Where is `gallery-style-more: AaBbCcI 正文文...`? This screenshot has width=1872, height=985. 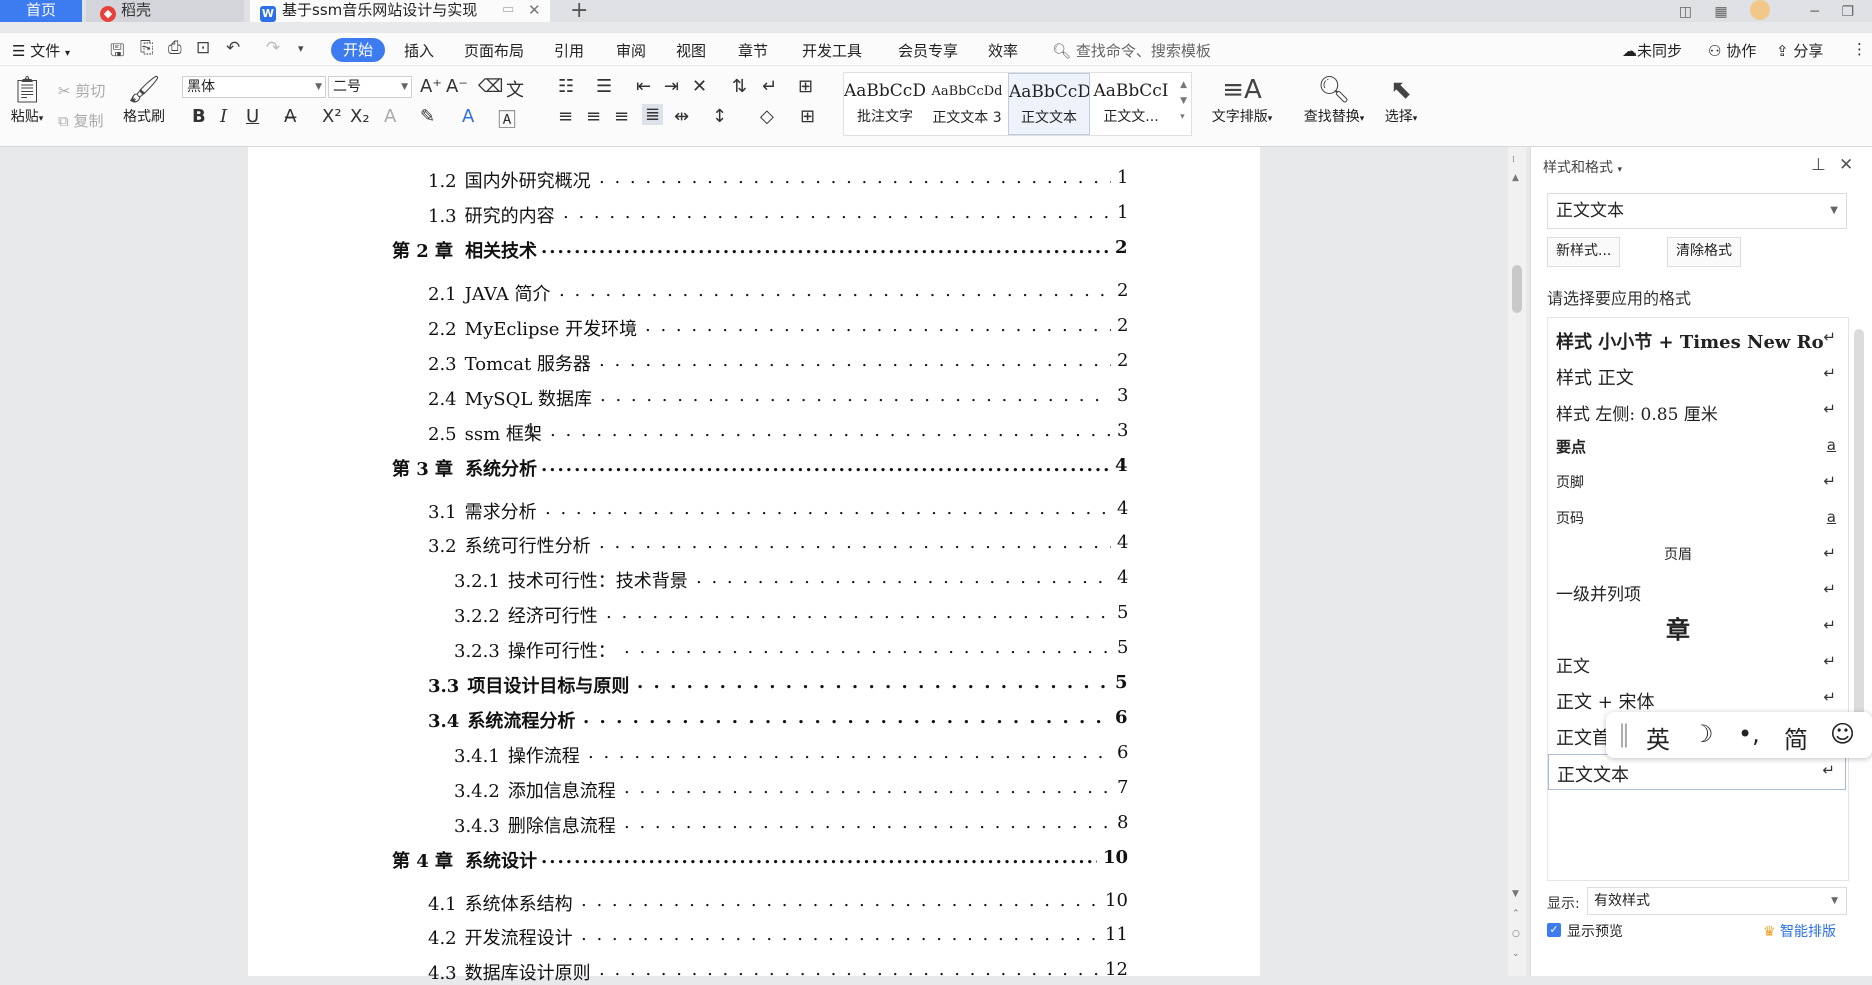 gallery-style-more: AaBbCcI 正文文... is located at coordinates (1131, 104).